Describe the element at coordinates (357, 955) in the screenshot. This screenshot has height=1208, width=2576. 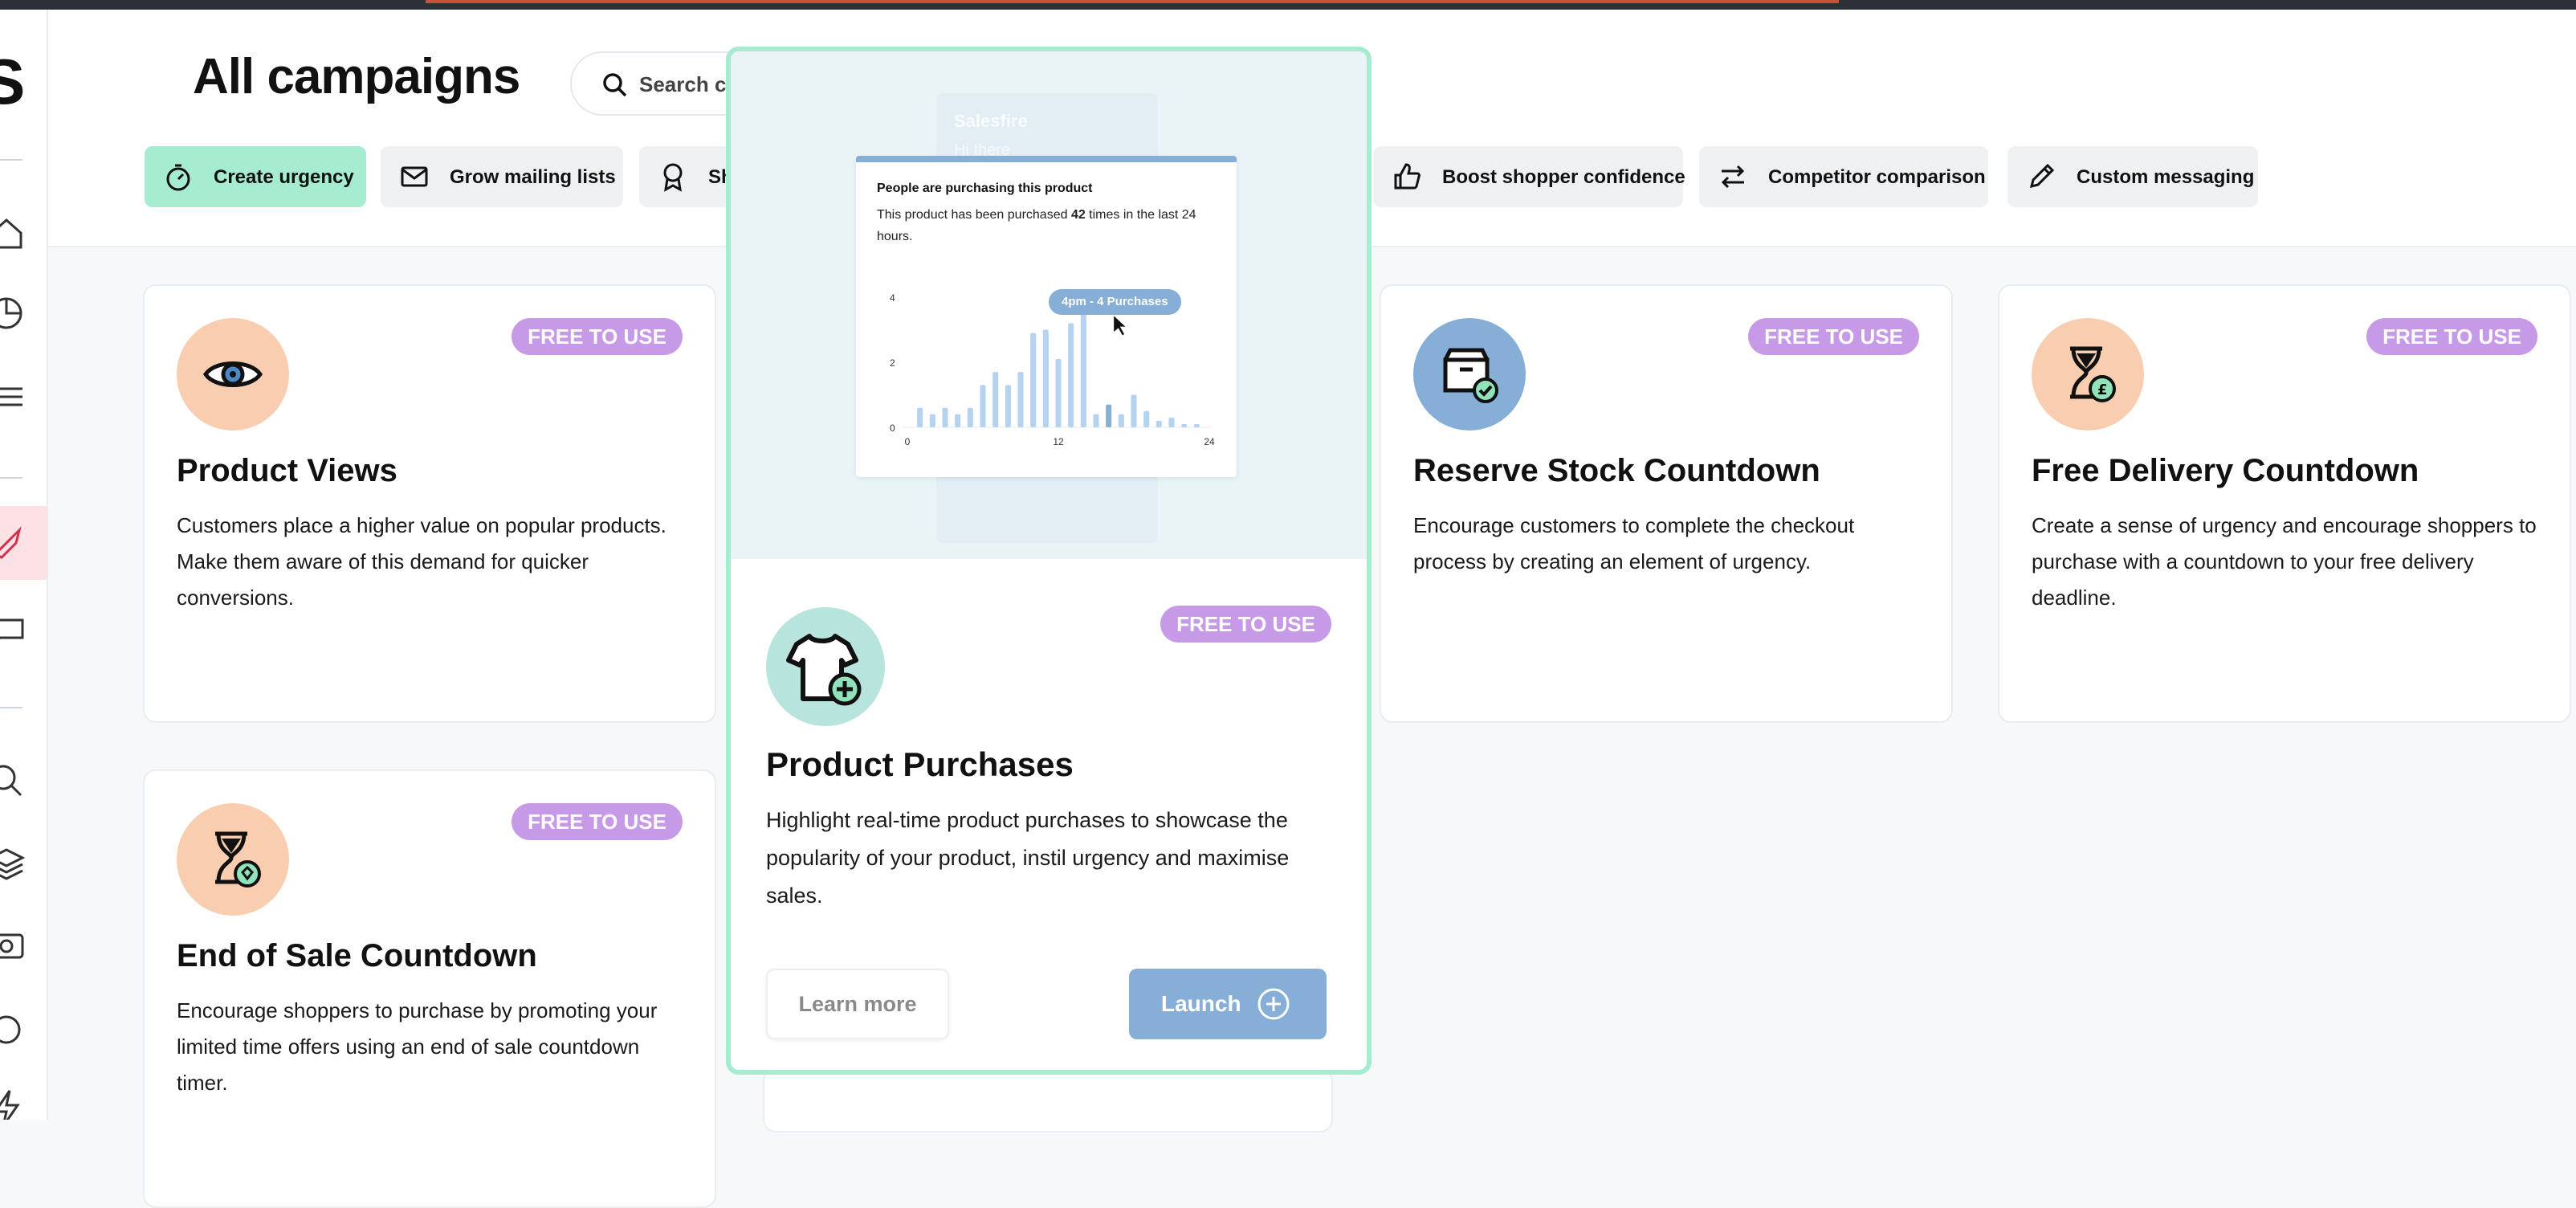
I see `card-title: End of Sale Countdown` at that location.